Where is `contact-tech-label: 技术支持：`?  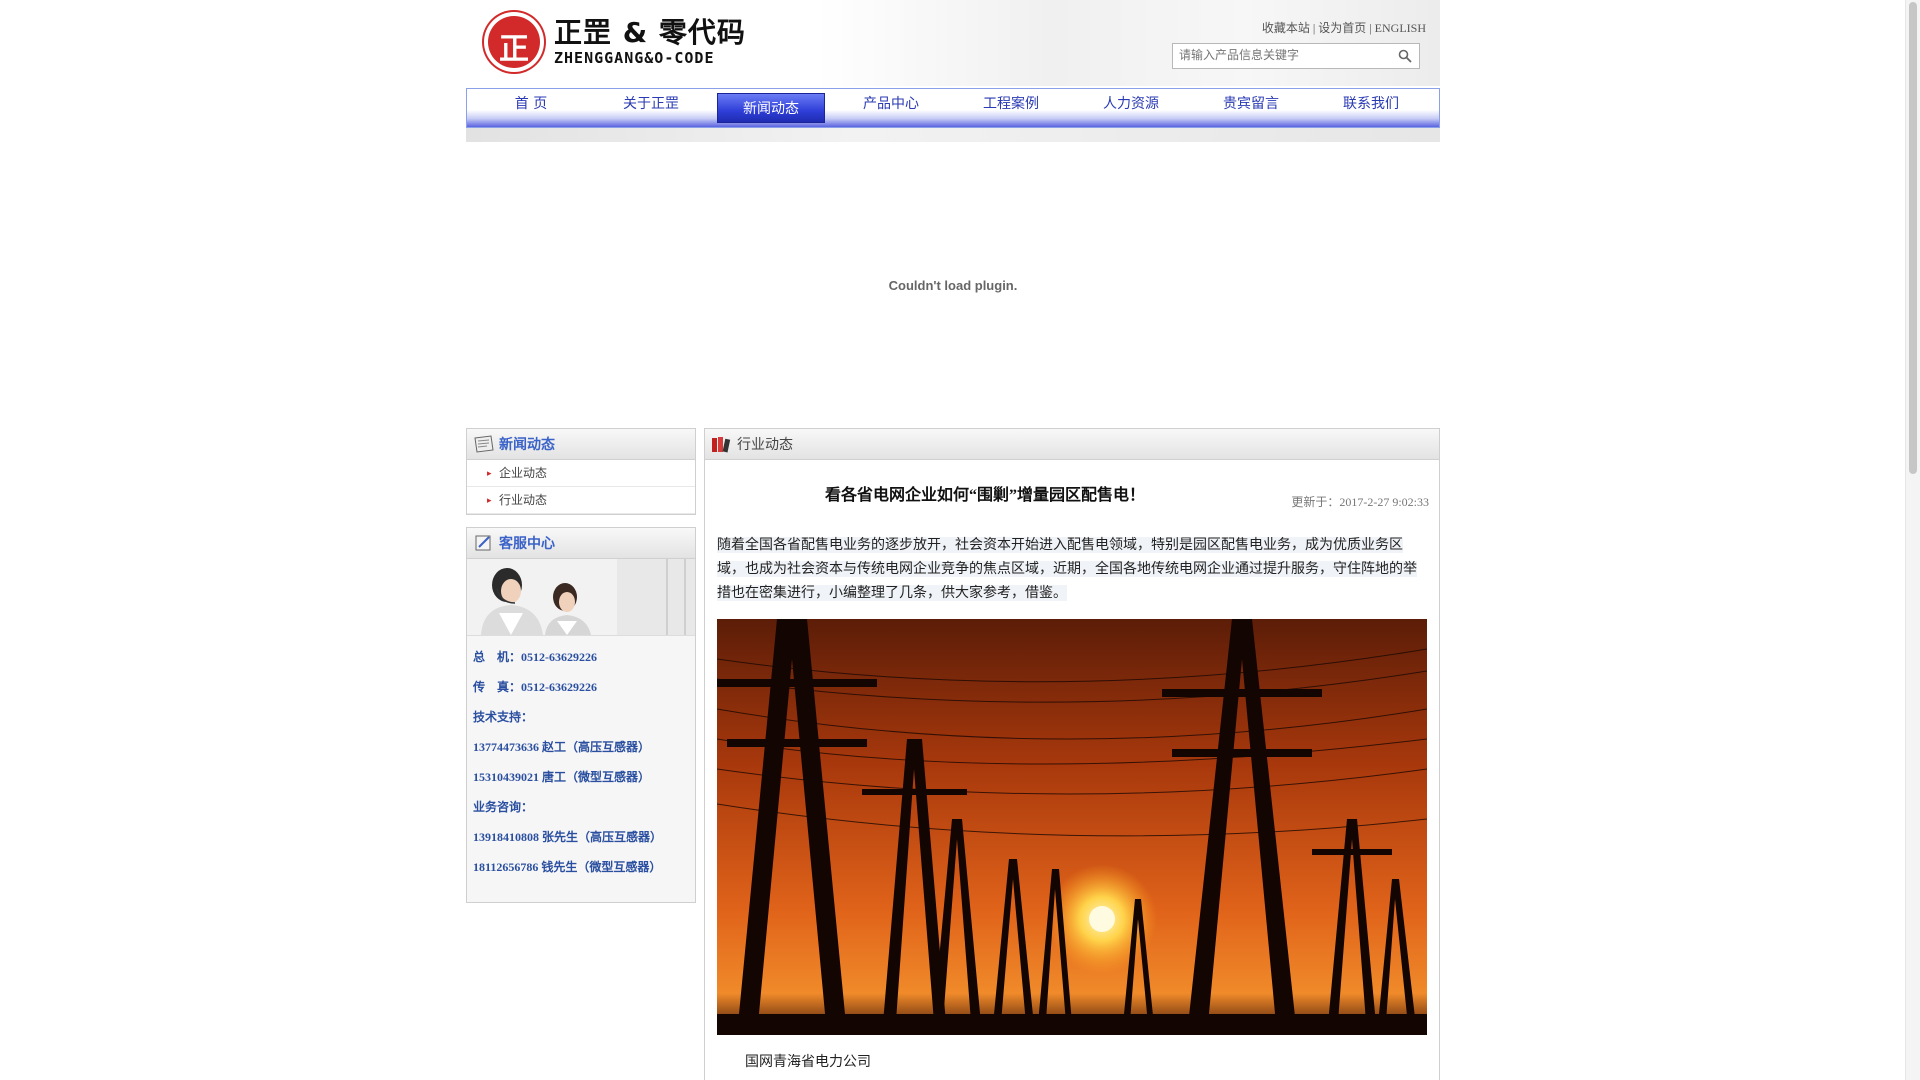 contact-tech-label: 技术支持： is located at coordinates (503, 717).